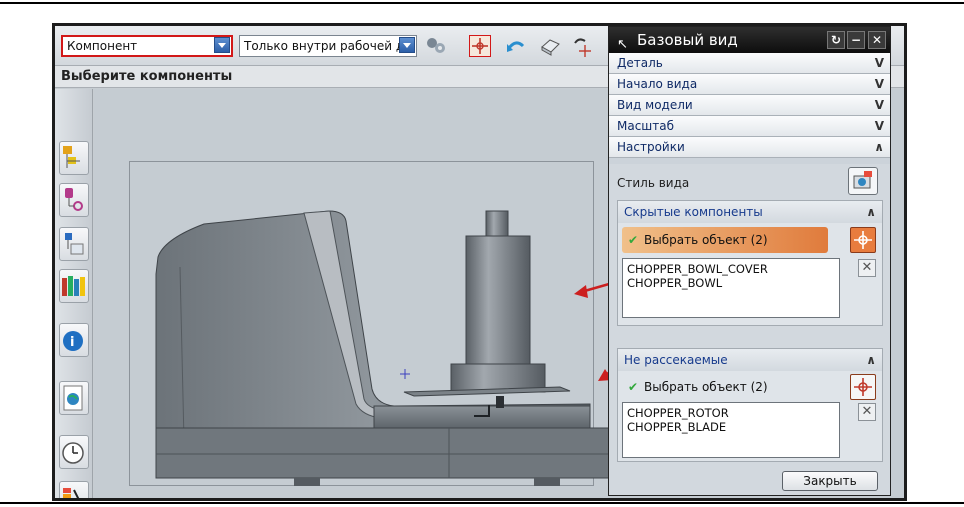 This screenshot has width=964, height=507. I want to click on non-sectioned-list: CHOPPER_ROTOR CHOPPER_BLADE, so click(731, 430).